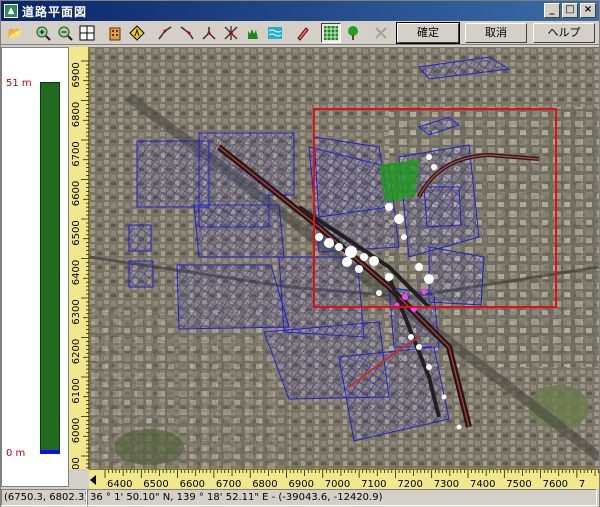 The height and width of the screenshot is (507, 600). Describe the element at coordinates (35, 267) in the screenshot. I see `height-scale-panel: 51 m 0 m` at that location.